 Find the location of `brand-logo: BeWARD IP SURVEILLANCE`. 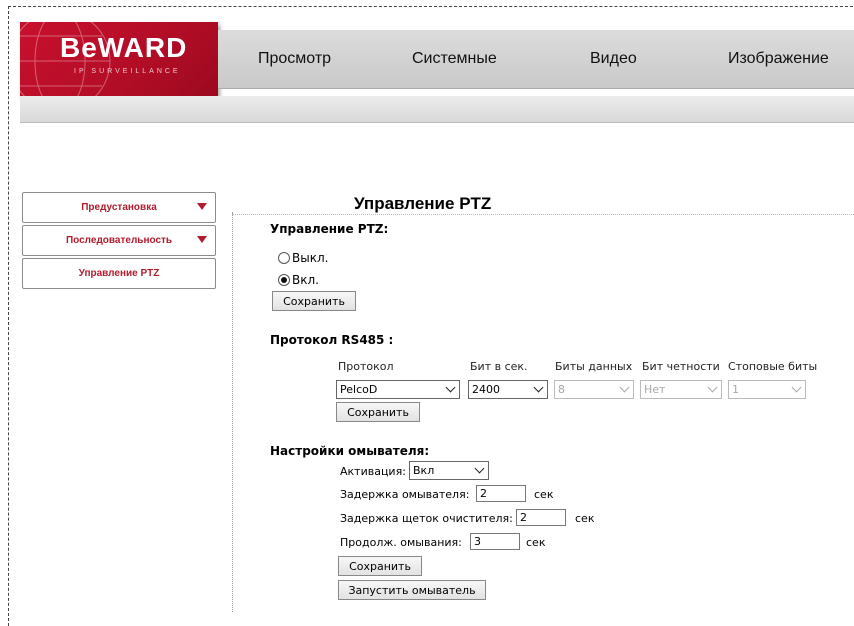

brand-logo: BeWARD IP SURVEILLANCE is located at coordinates (119, 59).